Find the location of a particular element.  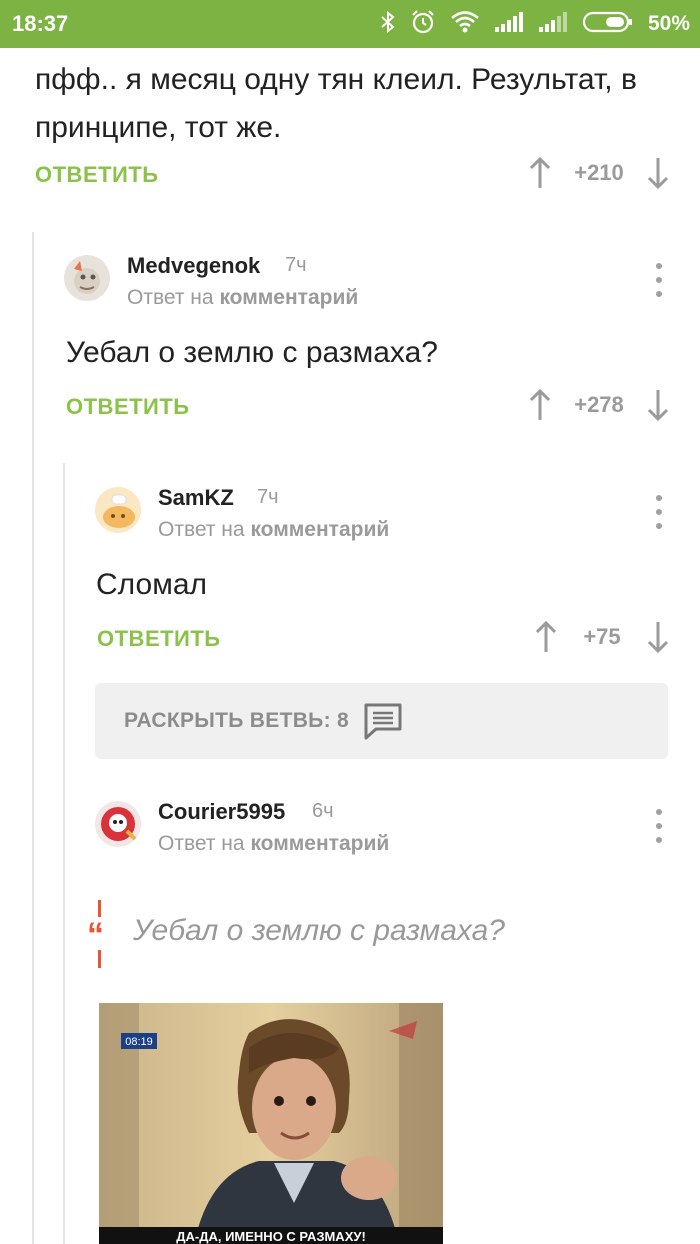

username: SamKZ is located at coordinates (196, 498).